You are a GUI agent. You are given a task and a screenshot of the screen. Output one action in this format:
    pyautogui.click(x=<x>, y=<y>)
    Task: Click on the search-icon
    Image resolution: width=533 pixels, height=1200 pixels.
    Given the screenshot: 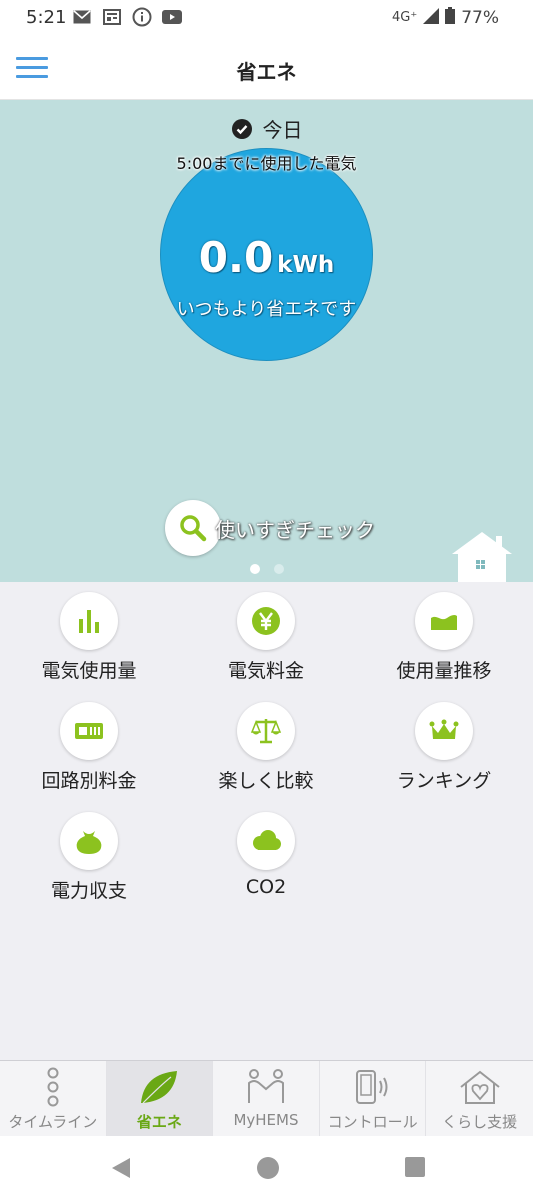 What is the action you would take?
    pyautogui.click(x=193, y=528)
    